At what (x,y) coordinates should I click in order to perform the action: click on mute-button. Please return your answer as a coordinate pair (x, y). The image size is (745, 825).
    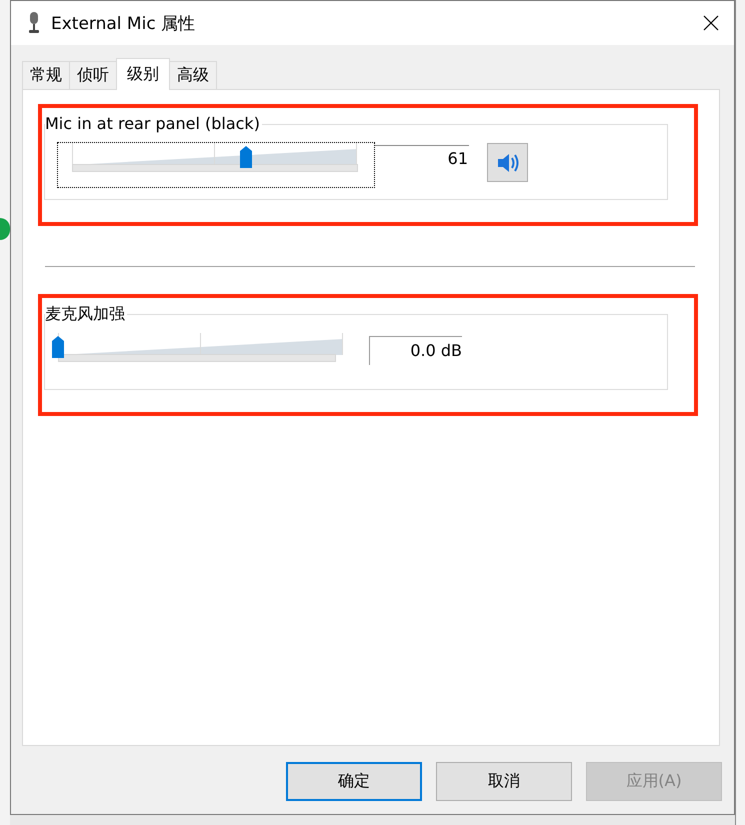
    Looking at the image, I should click on (507, 162).